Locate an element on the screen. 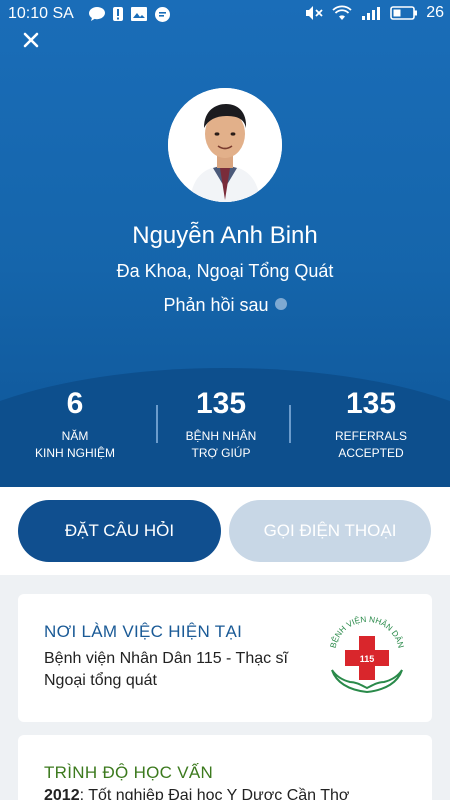  image-icon is located at coordinates (139, 14).